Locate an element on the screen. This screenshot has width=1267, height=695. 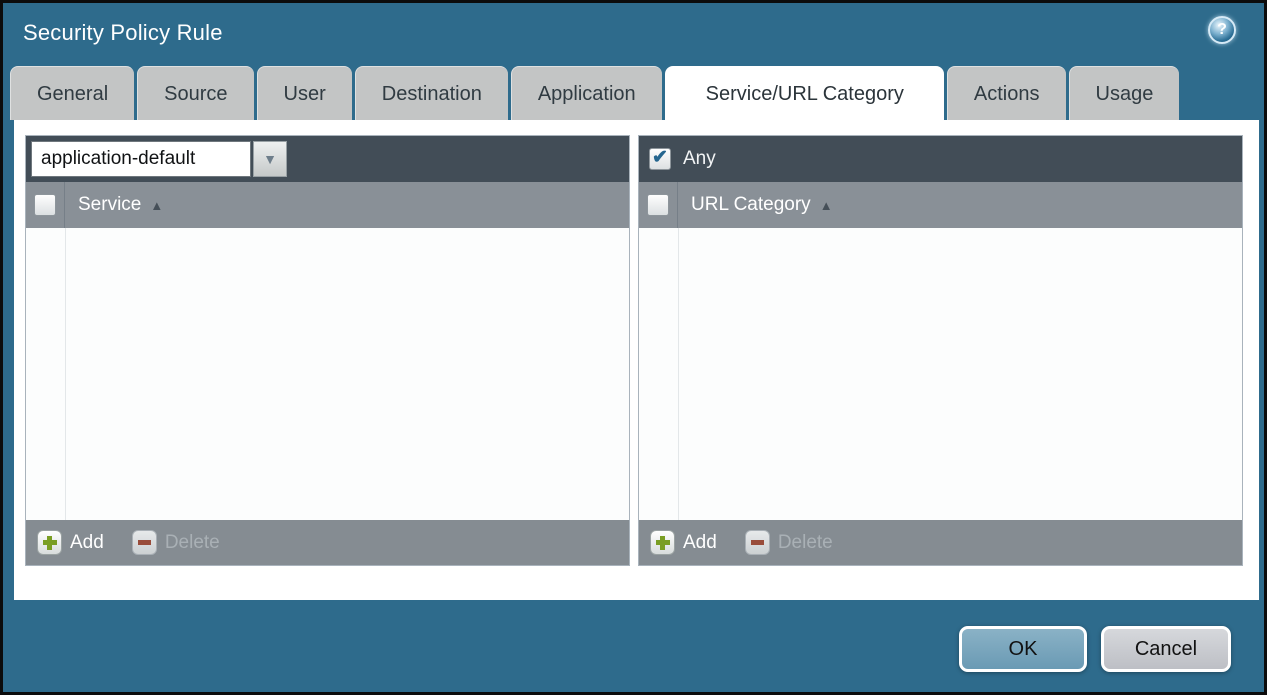
any-checkbox: ✔ is located at coordinates (660, 159).